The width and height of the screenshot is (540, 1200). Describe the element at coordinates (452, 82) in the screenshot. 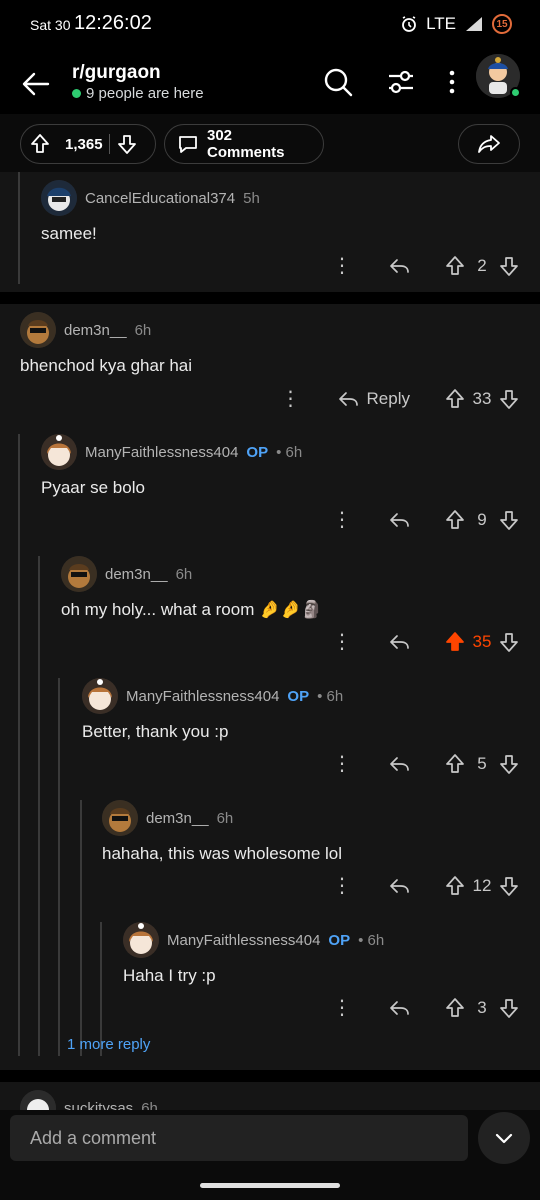

I see `more-options-icon` at that location.